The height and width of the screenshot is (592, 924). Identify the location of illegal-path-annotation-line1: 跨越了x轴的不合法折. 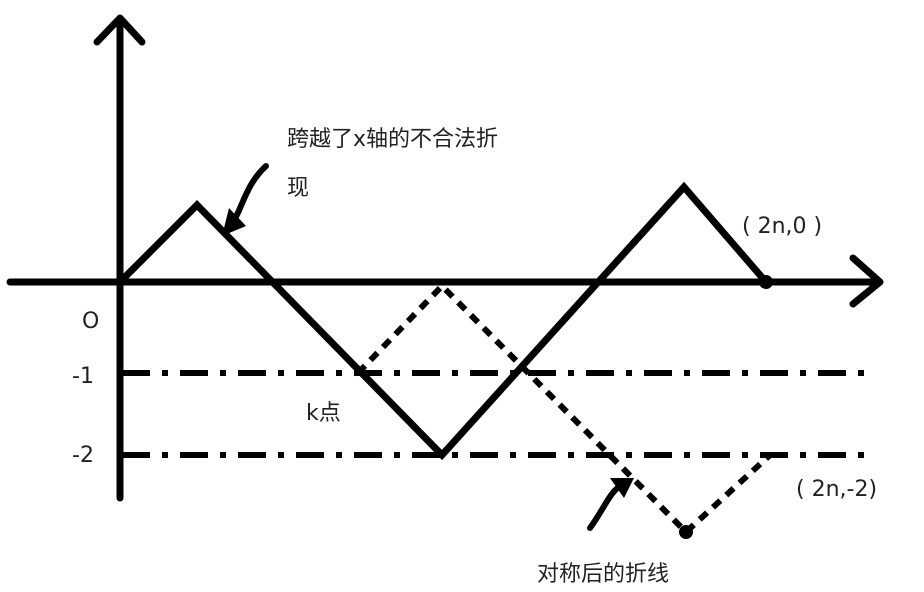
(392, 139).